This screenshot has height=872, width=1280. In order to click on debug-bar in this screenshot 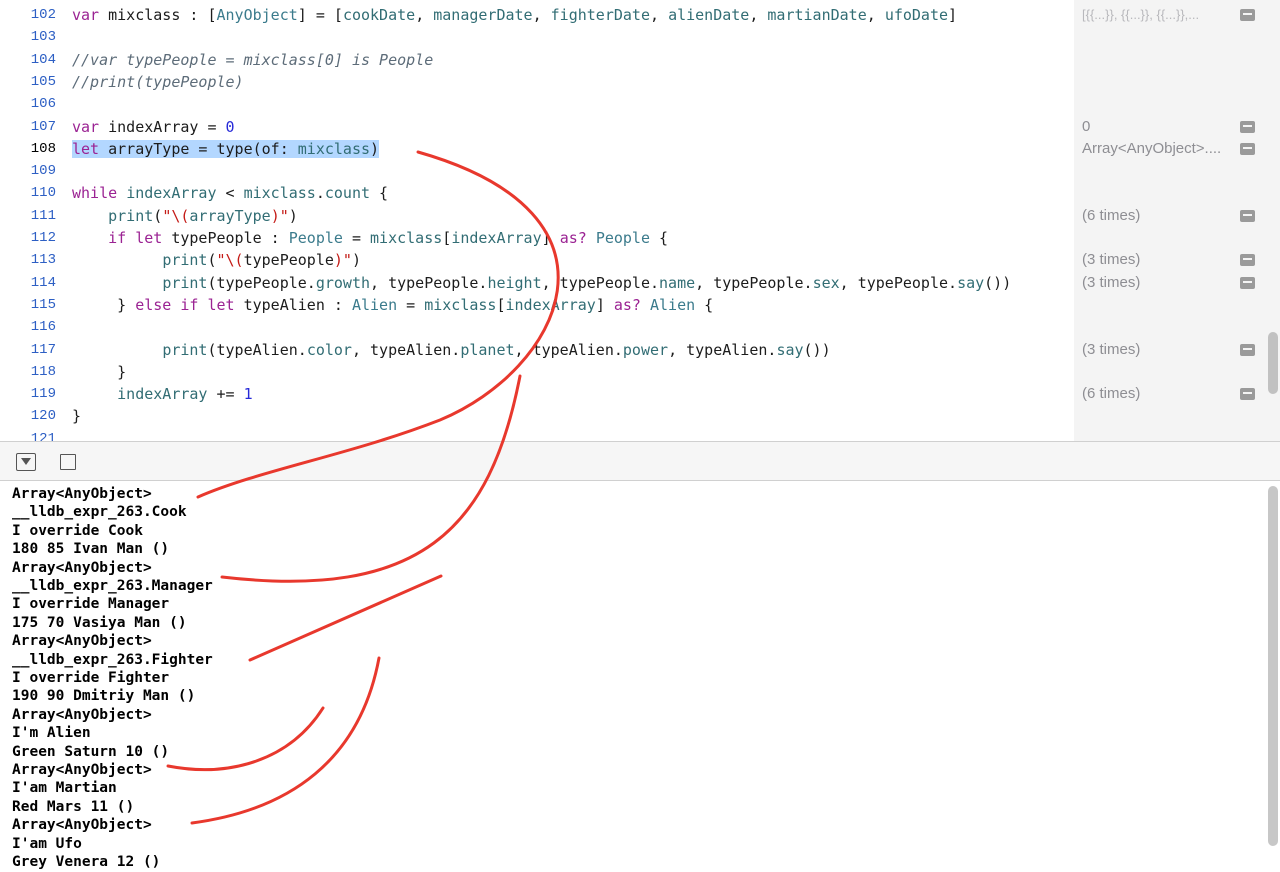, I will do `click(640, 461)`.